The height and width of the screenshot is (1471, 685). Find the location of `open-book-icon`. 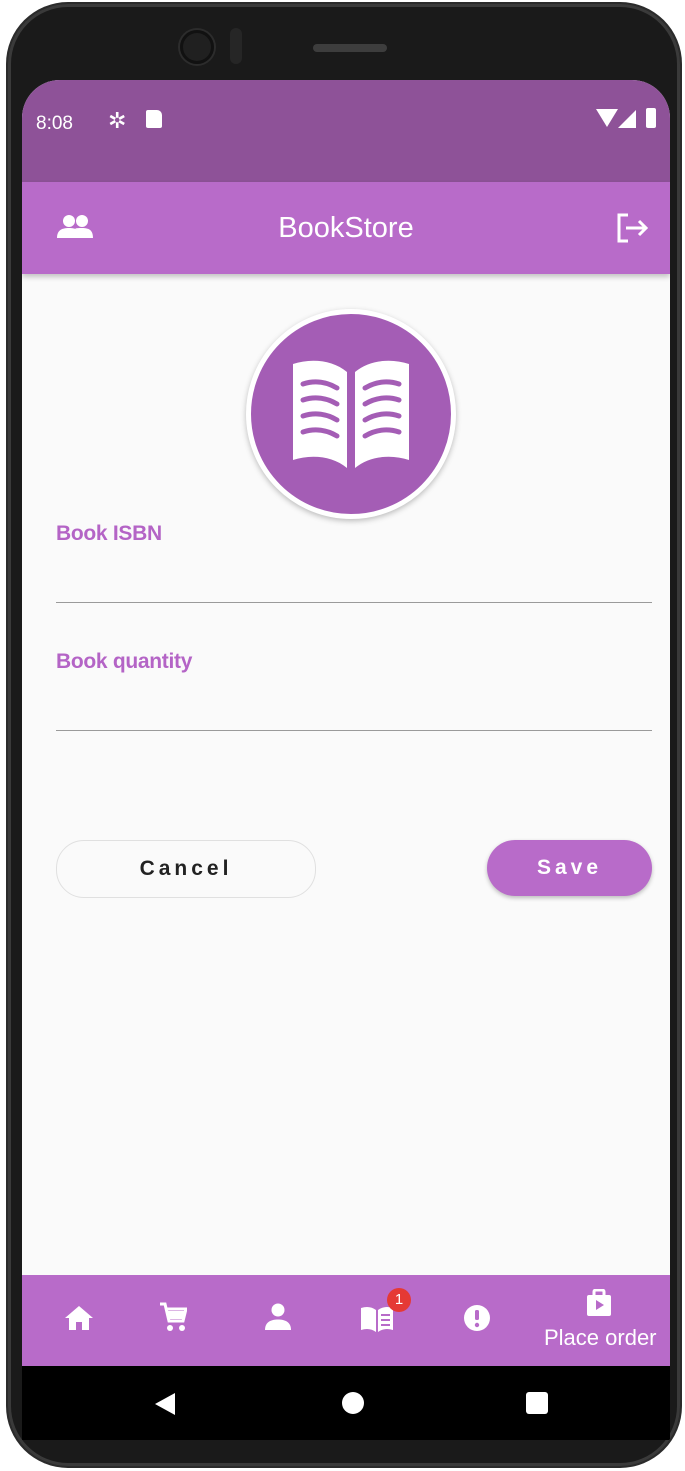

open-book-icon is located at coordinates (351, 414).